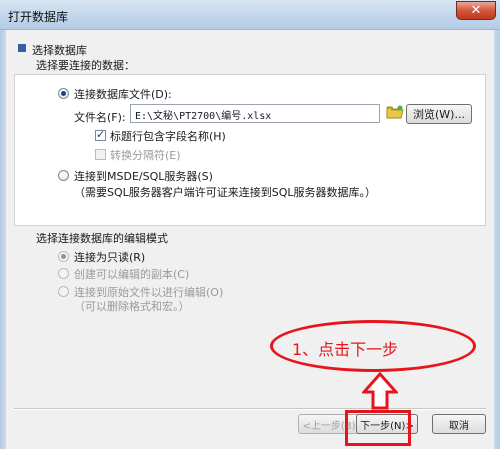  Describe the element at coordinates (63, 273) in the screenshot. I see `radio-editable-copy` at that location.